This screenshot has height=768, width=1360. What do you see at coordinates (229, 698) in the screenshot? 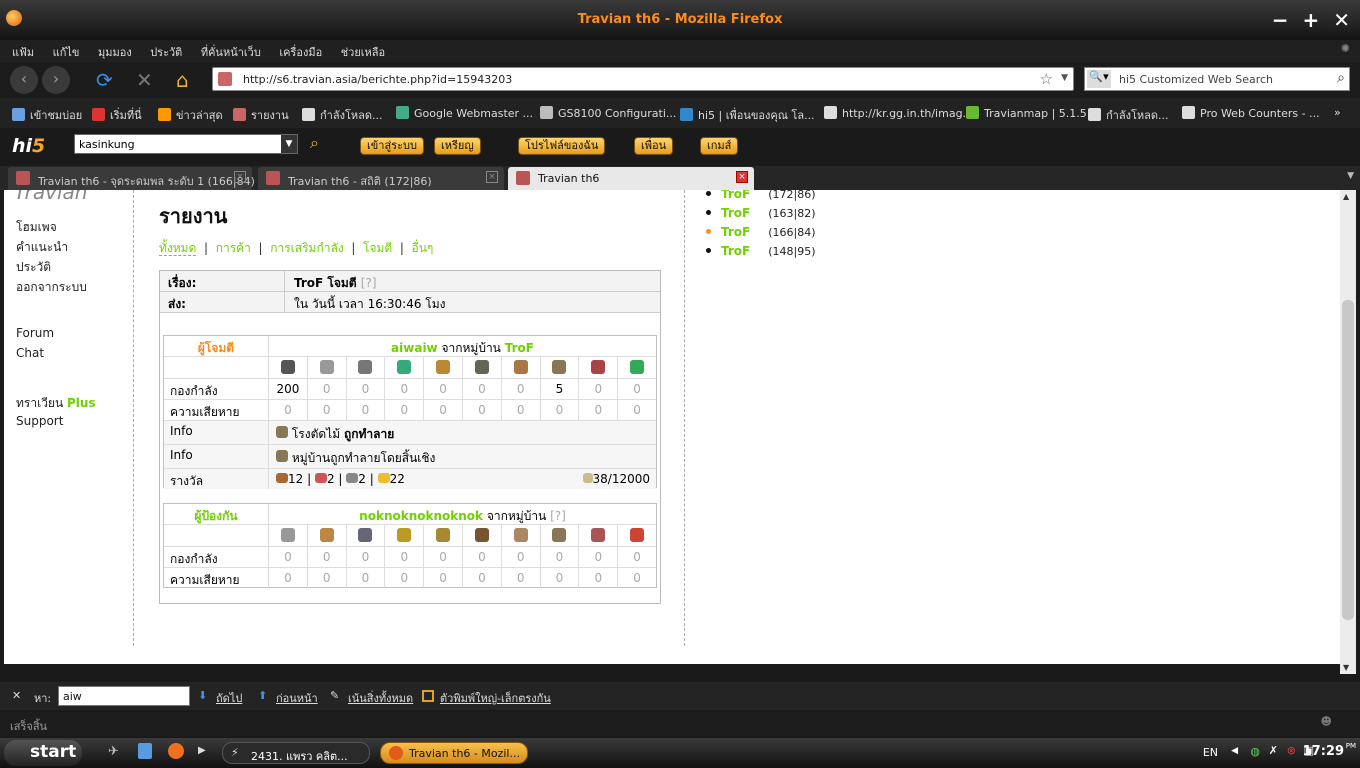
I see `find-next-button: ถัดไป` at bounding box center [229, 698].